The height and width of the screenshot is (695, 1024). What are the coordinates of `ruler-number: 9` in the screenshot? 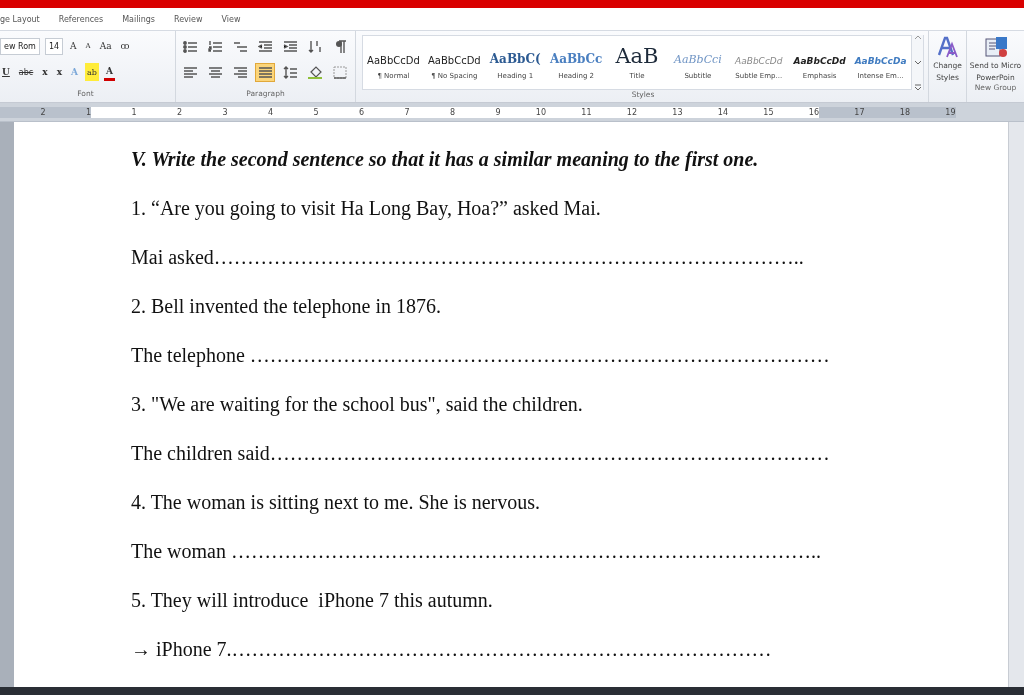 It's located at (497, 112).